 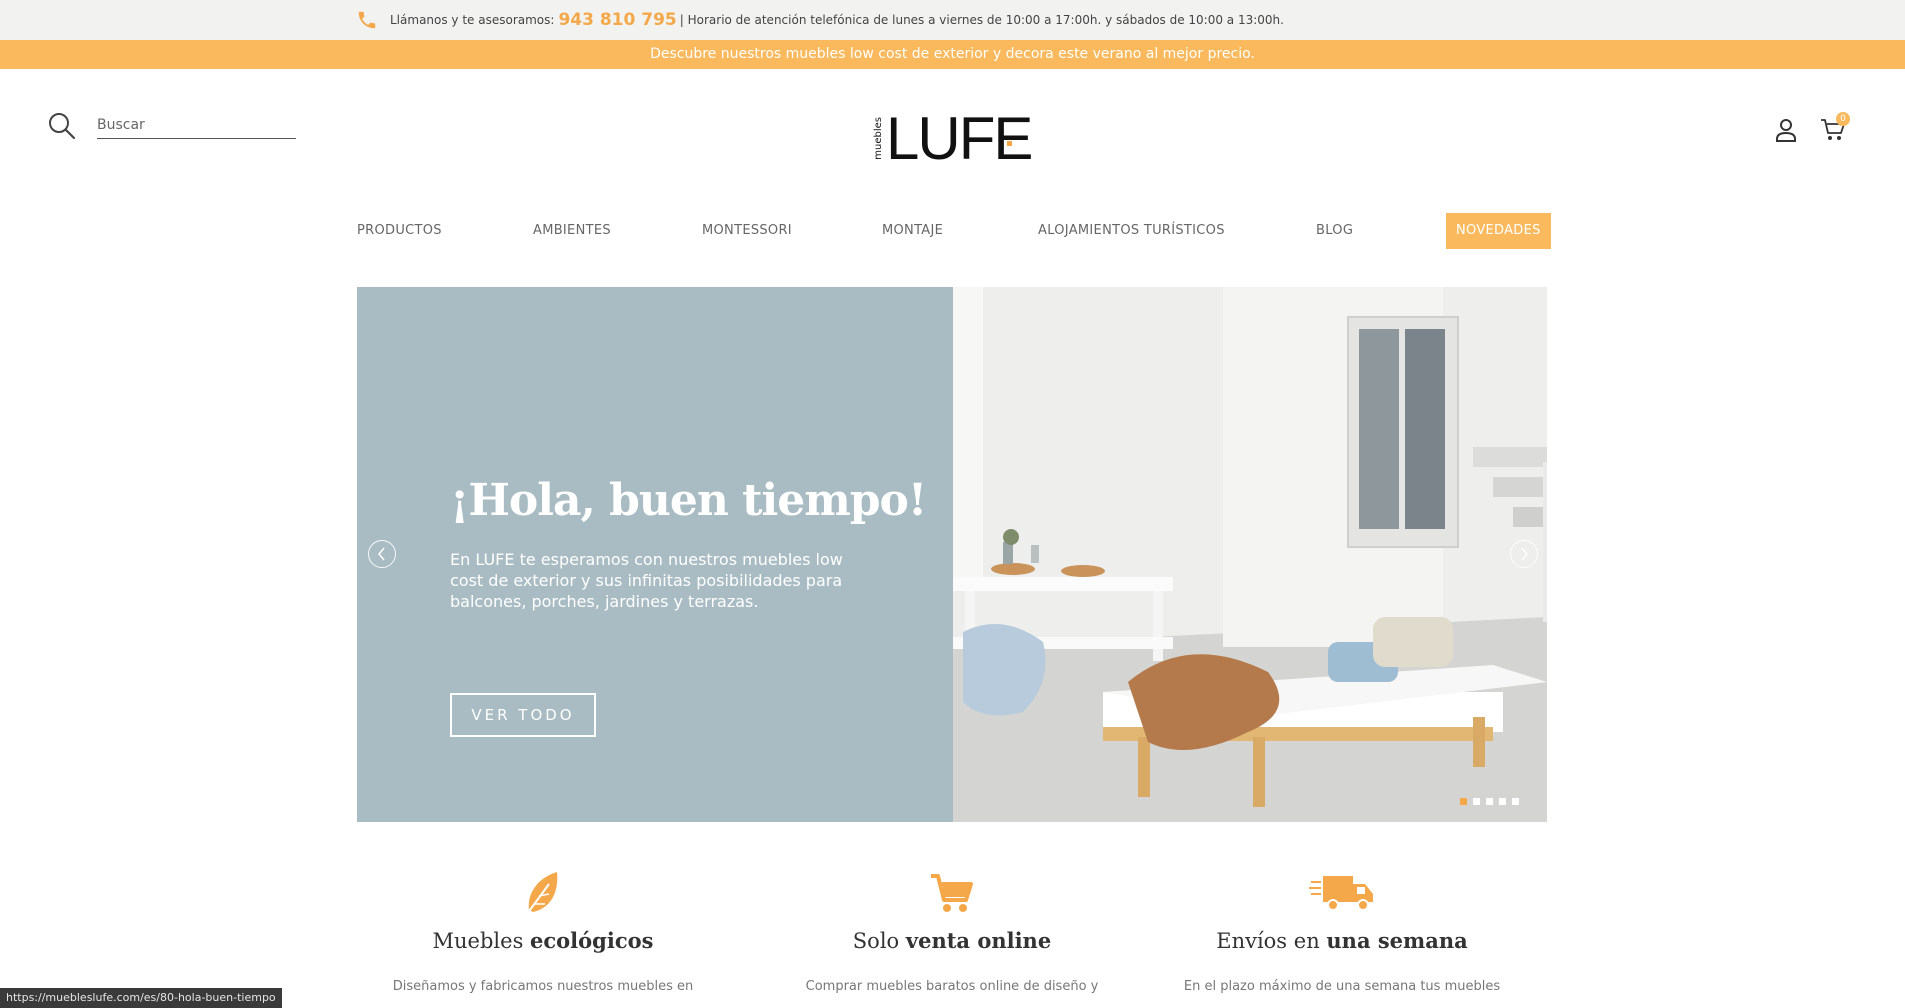 What do you see at coordinates (617, 20) in the screenshot?
I see `phone-number: 943 810 795` at bounding box center [617, 20].